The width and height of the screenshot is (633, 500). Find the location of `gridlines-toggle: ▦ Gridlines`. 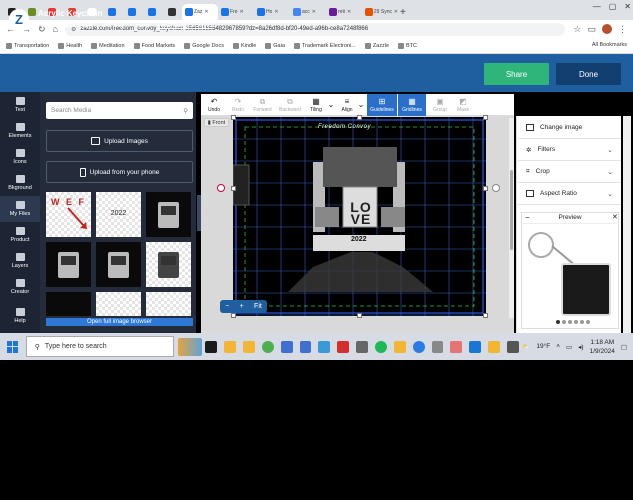

gridlines-toggle: ▦ Gridlines is located at coordinates (412, 105).